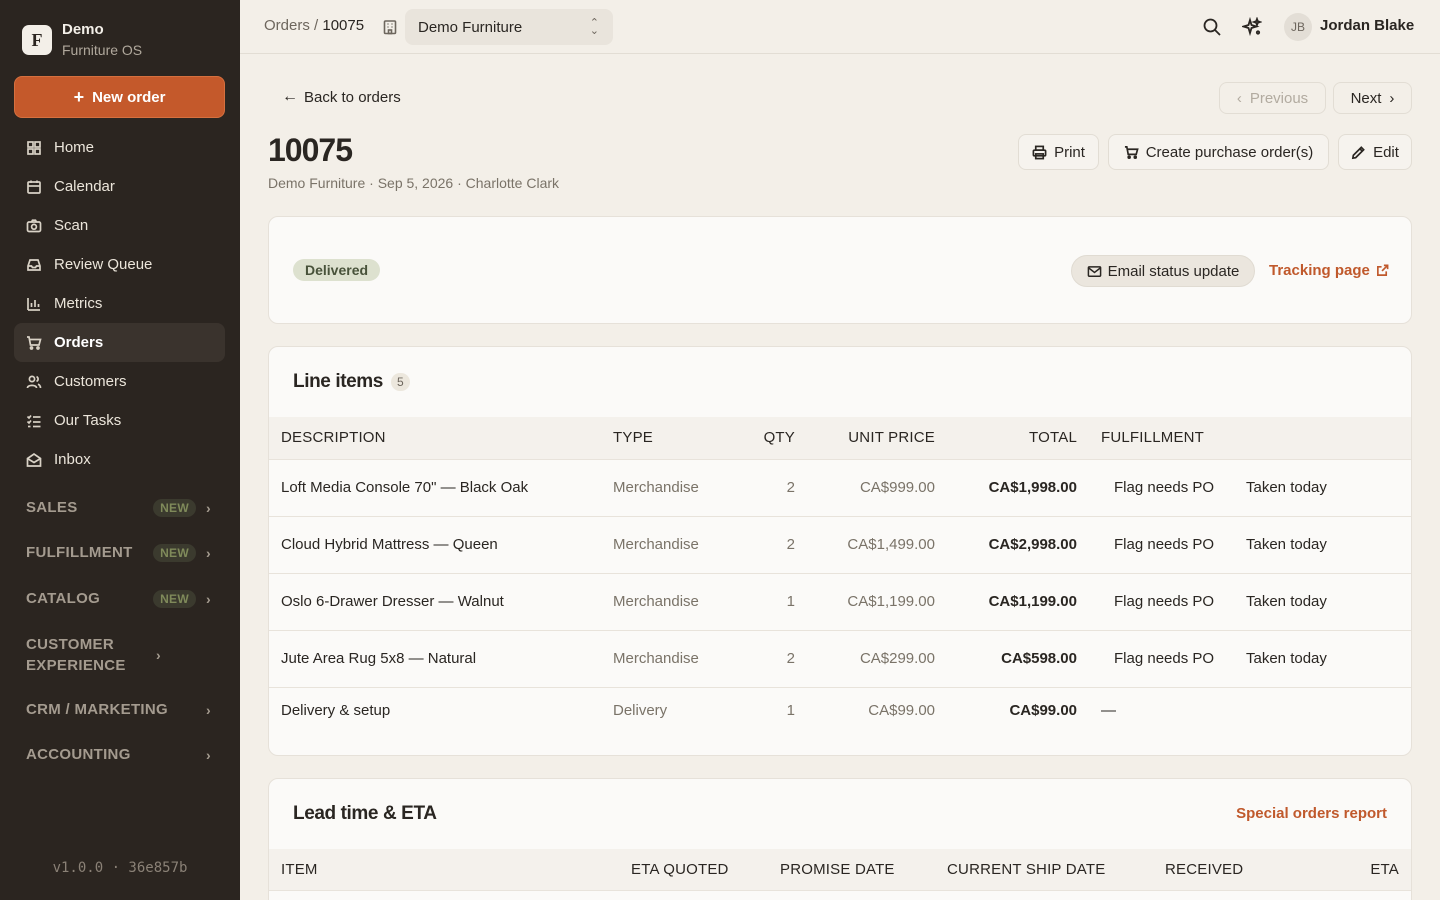 The width and height of the screenshot is (1440, 900). I want to click on column-header-total: TOTAL, so click(1006, 438).